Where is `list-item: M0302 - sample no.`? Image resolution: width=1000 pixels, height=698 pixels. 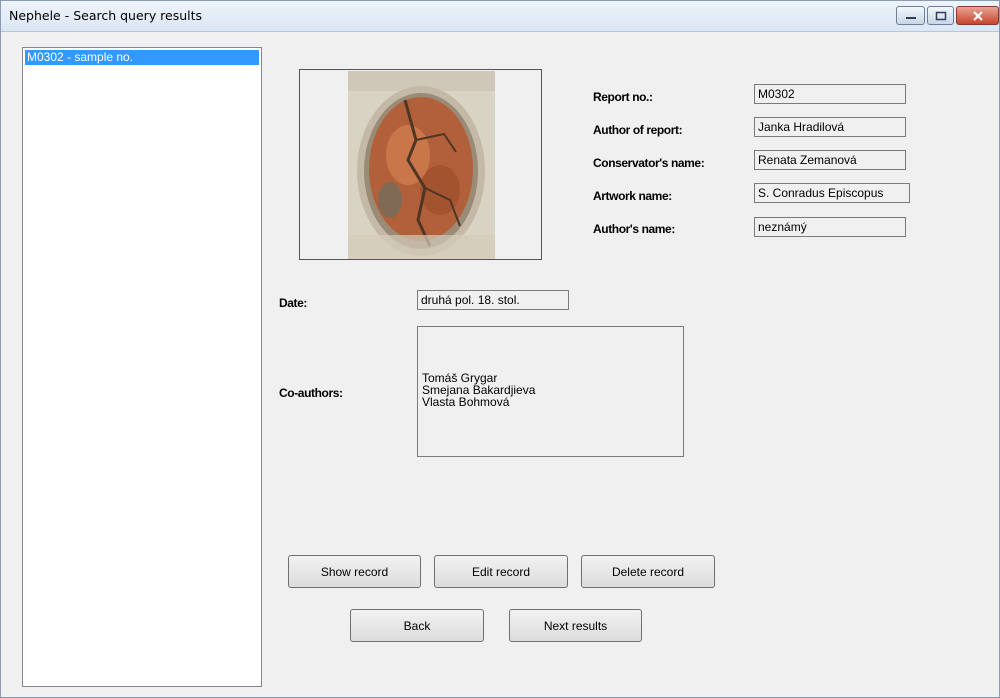 list-item: M0302 - sample no. is located at coordinates (142, 57).